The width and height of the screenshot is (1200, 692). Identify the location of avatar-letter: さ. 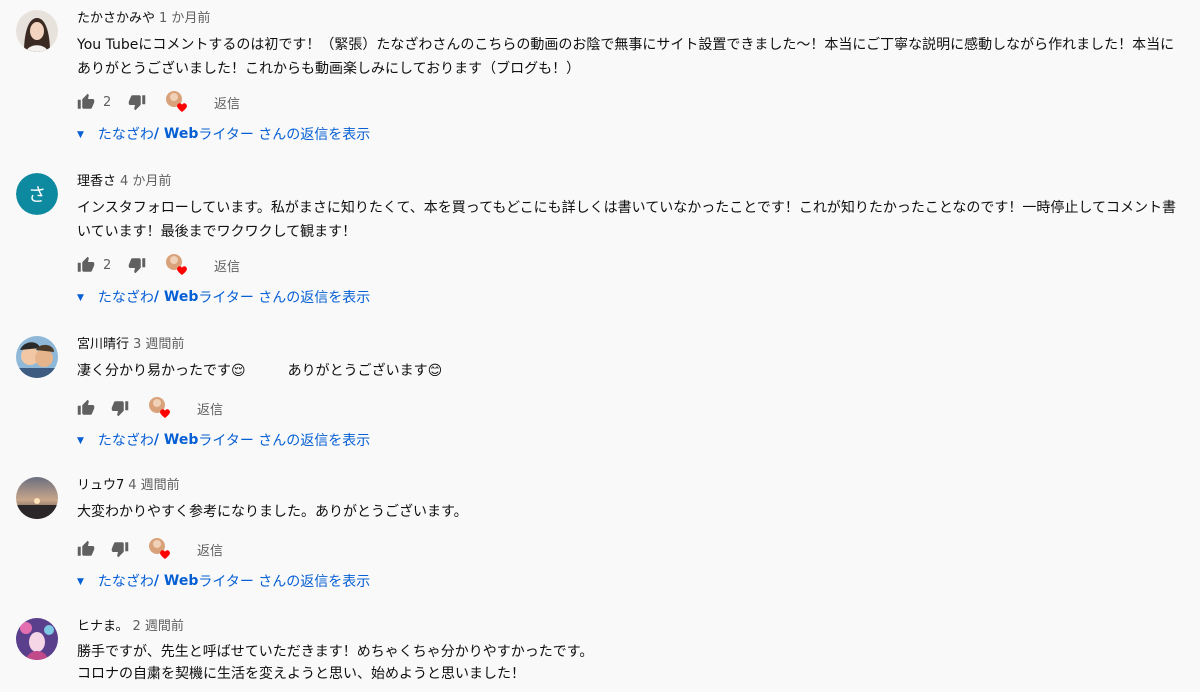
(37, 194).